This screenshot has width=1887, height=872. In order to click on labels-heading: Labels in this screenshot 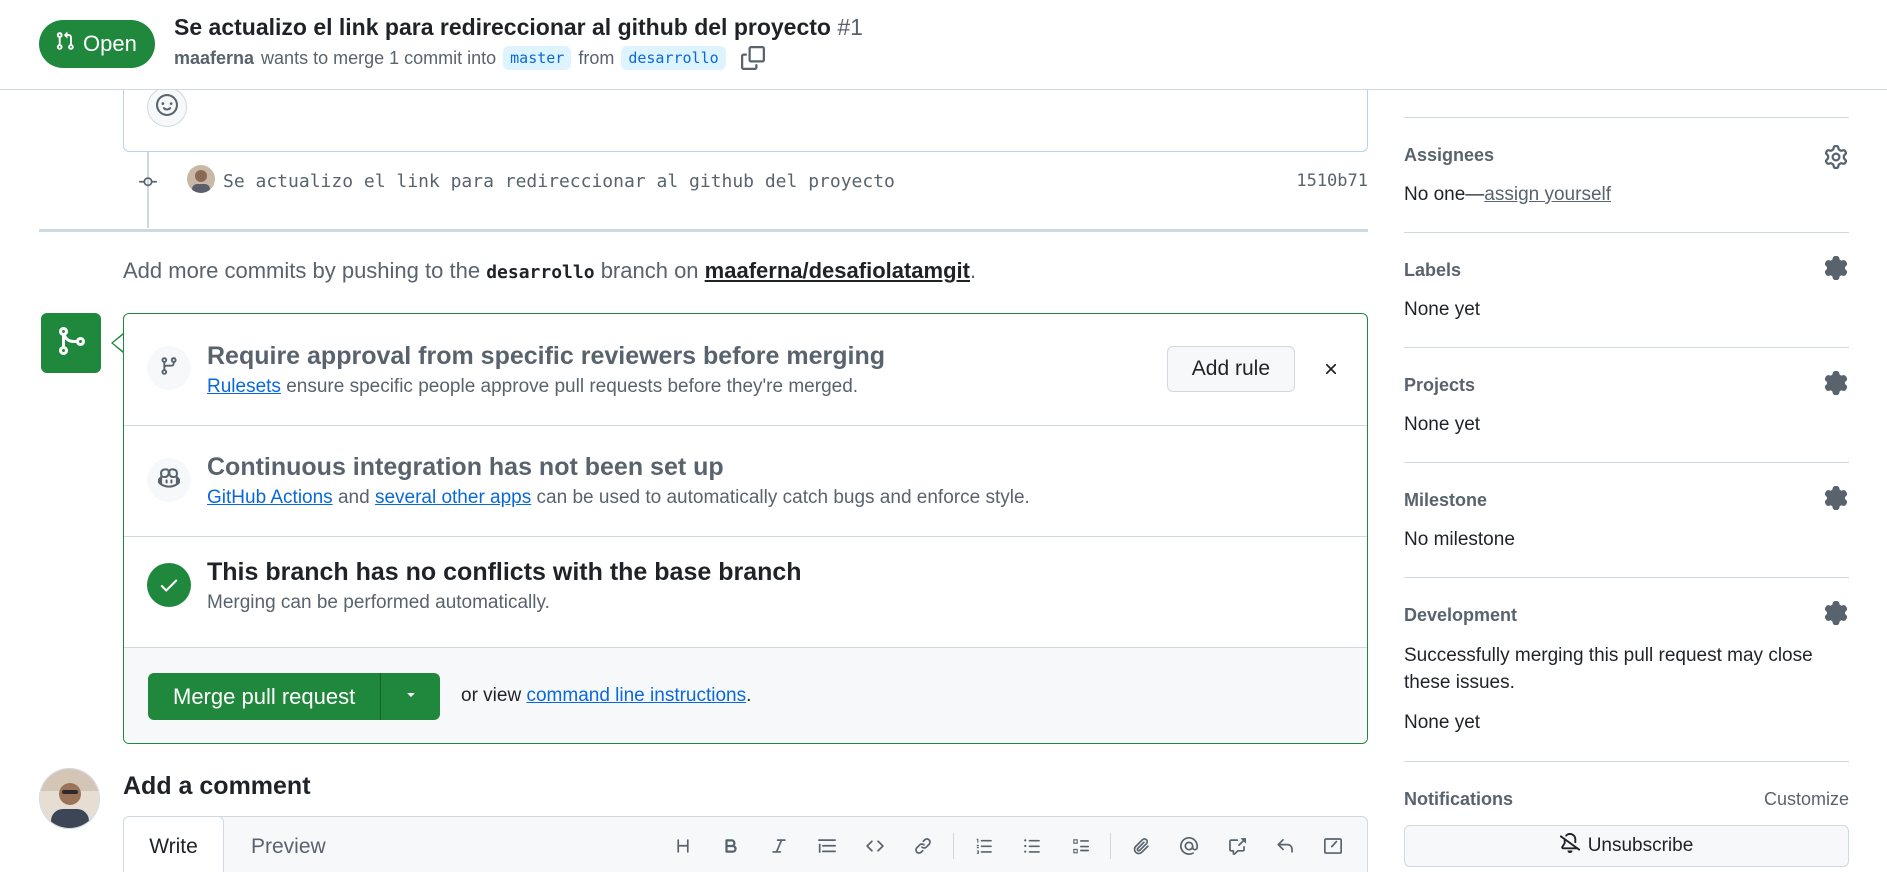, I will do `click(1433, 270)`.